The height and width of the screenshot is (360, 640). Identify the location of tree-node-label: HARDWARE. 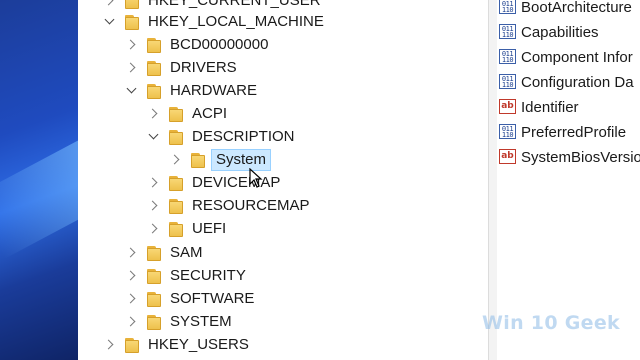
(213, 90).